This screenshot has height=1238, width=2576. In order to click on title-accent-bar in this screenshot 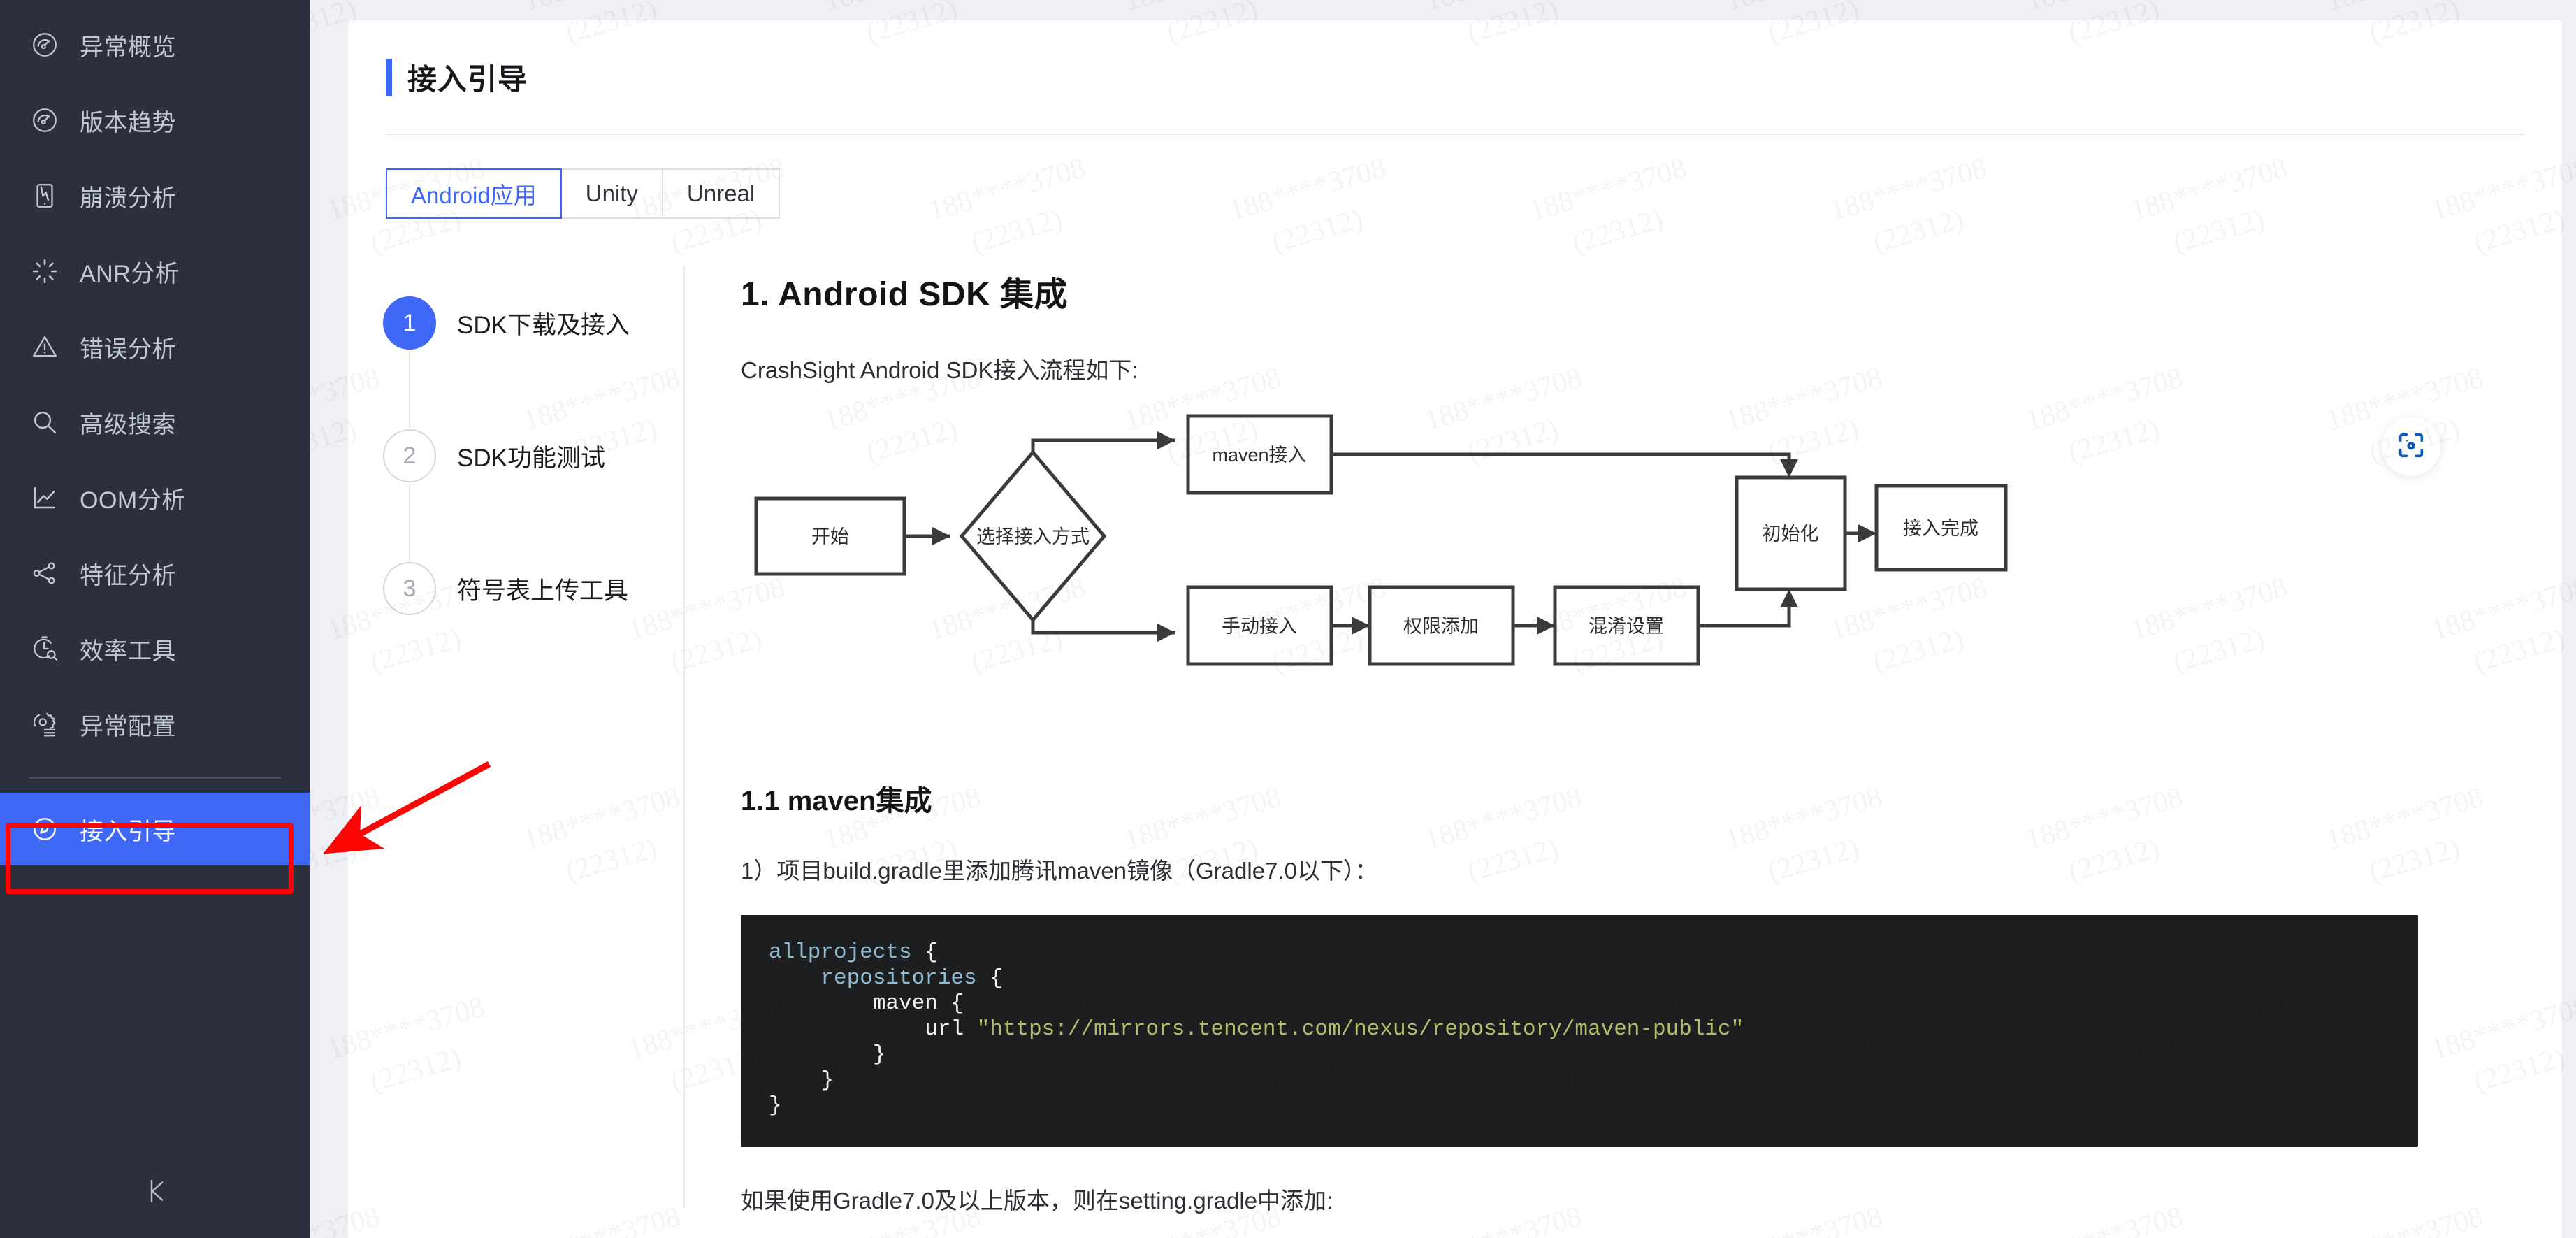, I will do `click(389, 77)`.